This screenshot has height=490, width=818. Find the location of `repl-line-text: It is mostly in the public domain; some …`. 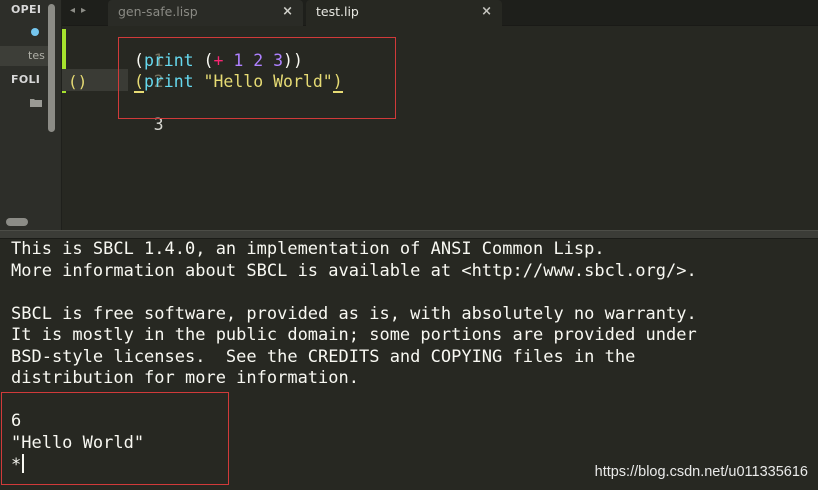

repl-line-text: It is mostly in the public domain; some … is located at coordinates (354, 335).